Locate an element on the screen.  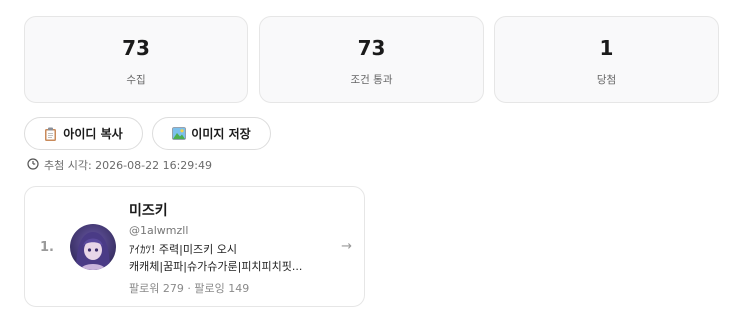
copy-ids-button: 아이디 복사 is located at coordinates (83, 133).